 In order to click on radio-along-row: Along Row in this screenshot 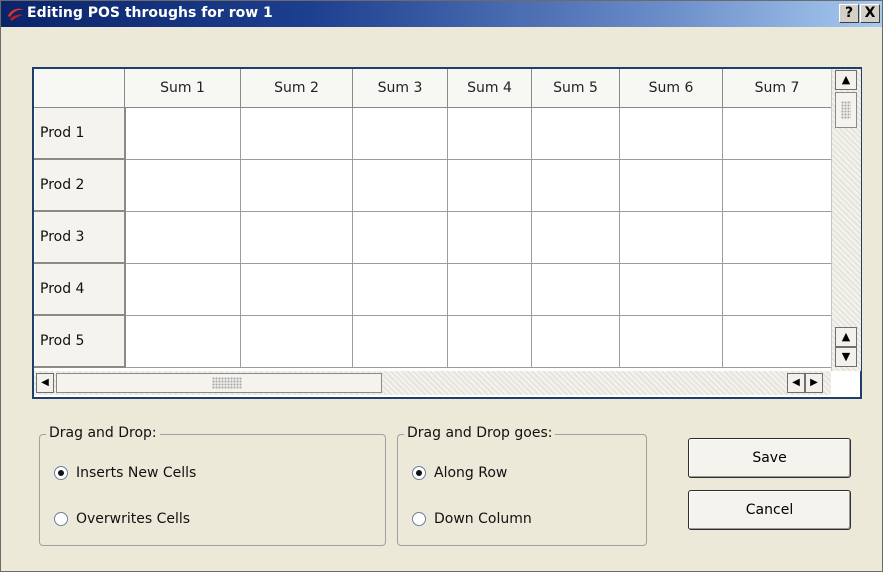, I will do `click(459, 473)`.